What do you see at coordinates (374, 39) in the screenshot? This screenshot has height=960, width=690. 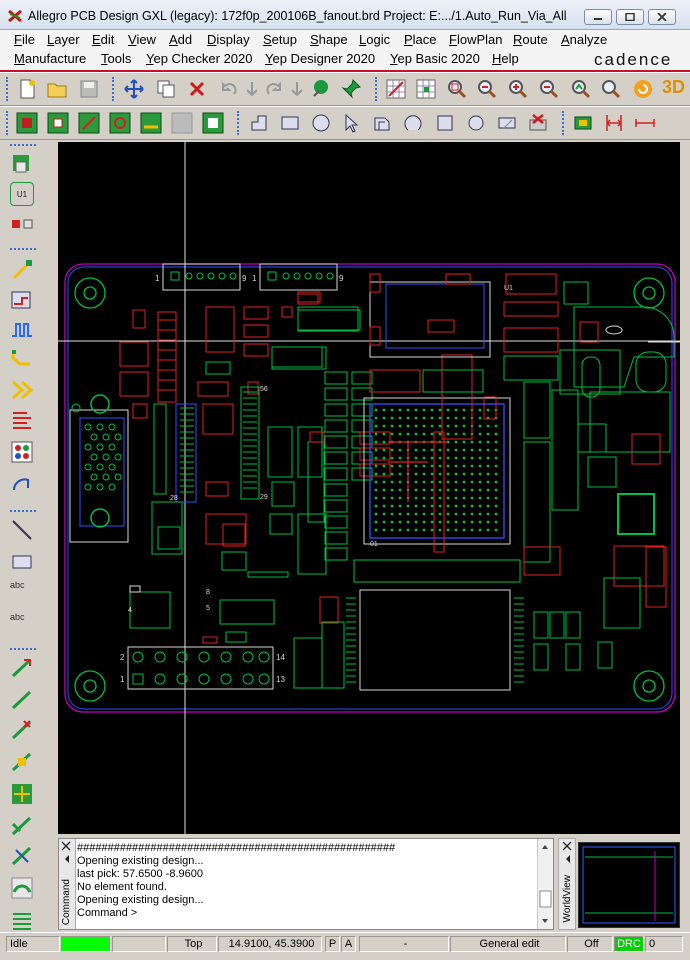 I see `menu-logic: Logic` at bounding box center [374, 39].